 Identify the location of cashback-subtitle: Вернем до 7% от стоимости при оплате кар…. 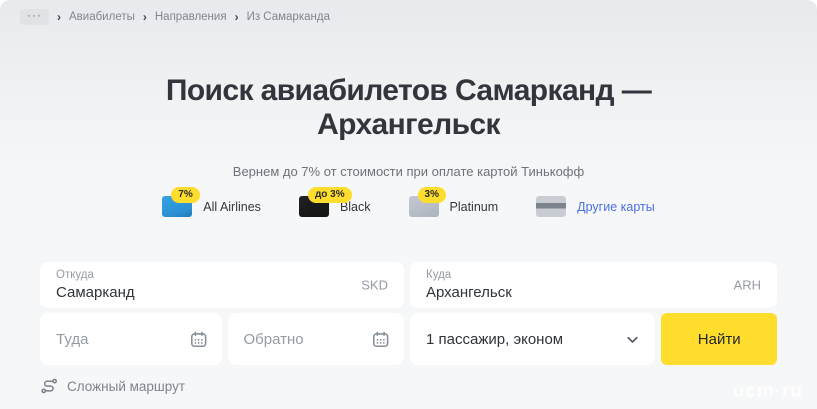
(408, 171).